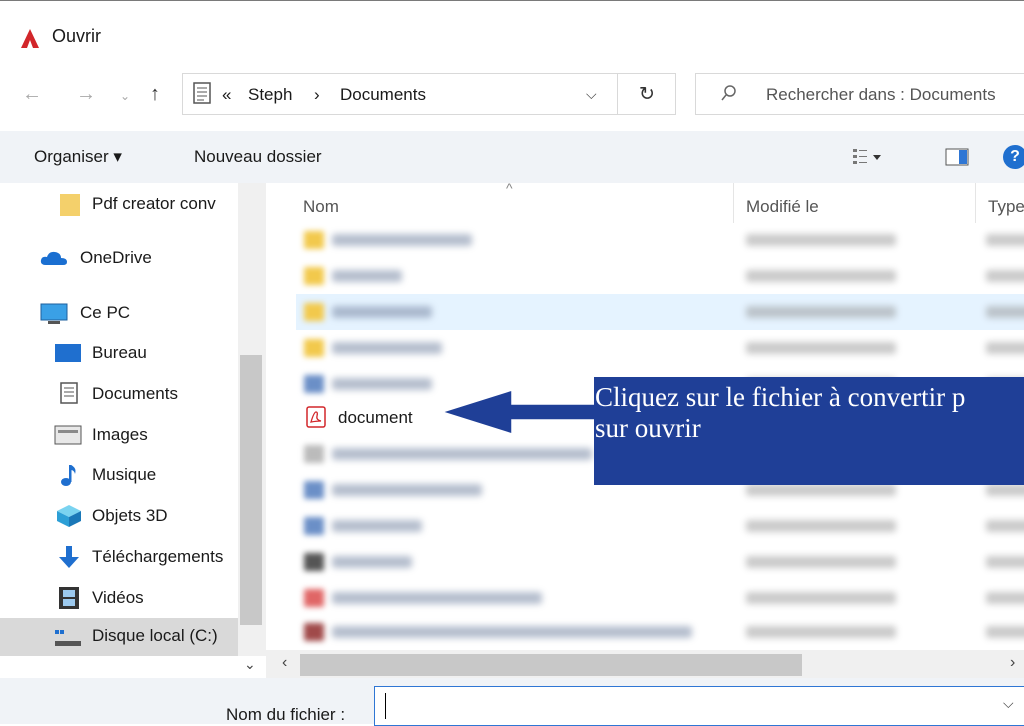 The image size is (1024, 726). What do you see at coordinates (226, 95) in the screenshot?
I see `breadcrumb-overflow: «` at bounding box center [226, 95].